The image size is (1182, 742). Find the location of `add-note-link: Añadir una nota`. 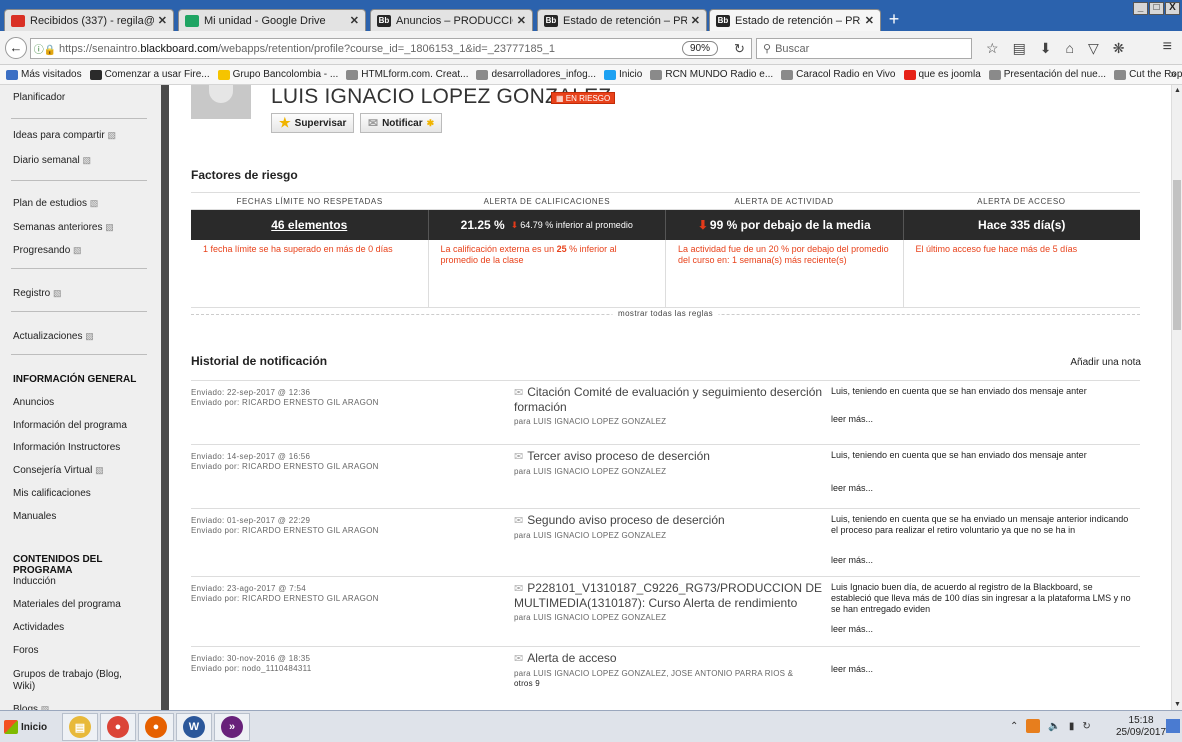

add-note-link: Añadir una nota is located at coordinates (1105, 362).